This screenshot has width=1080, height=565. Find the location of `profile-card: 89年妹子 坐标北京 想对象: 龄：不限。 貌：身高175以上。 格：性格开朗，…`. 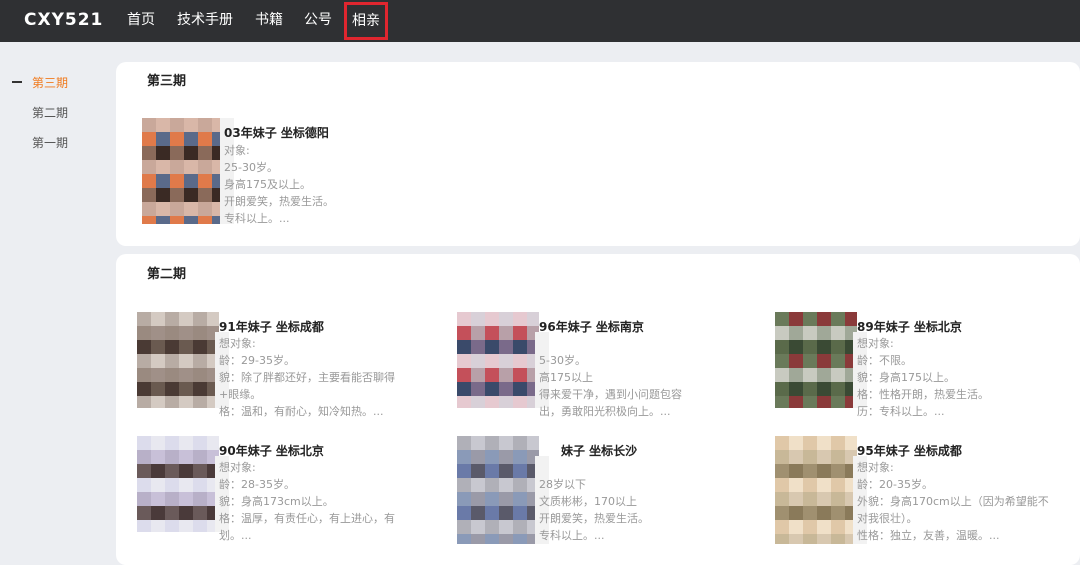

profile-card: 89年妹子 坐标北京 想对象: 龄：不限。 貌：身高175以上。 格：性格开朗，… is located at coordinates (925, 368).